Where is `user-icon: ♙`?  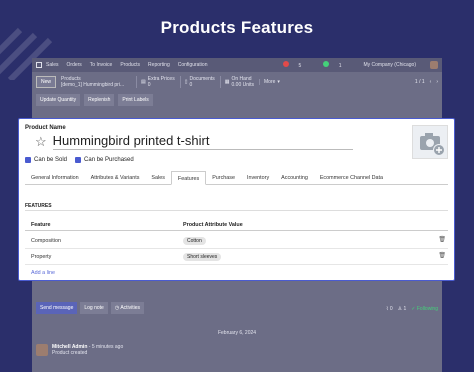 user-icon: ♙ is located at coordinates (400, 309).